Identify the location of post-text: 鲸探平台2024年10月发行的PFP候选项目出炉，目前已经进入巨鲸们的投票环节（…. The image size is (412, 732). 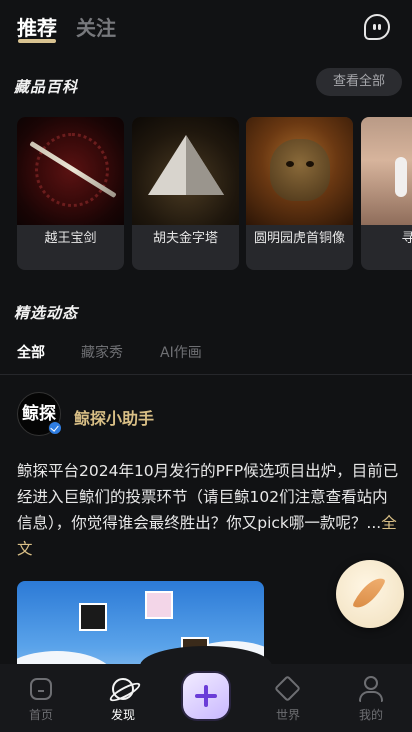
(208, 497).